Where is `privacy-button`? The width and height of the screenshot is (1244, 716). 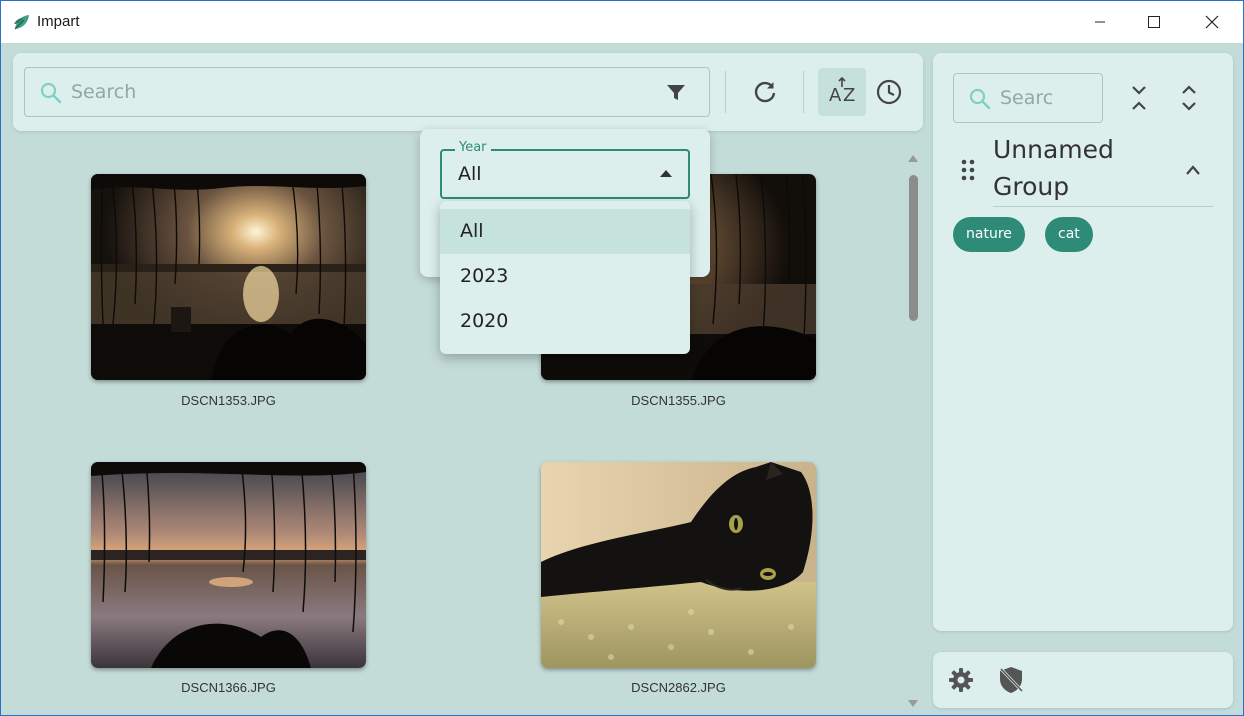 privacy-button is located at coordinates (1011, 680).